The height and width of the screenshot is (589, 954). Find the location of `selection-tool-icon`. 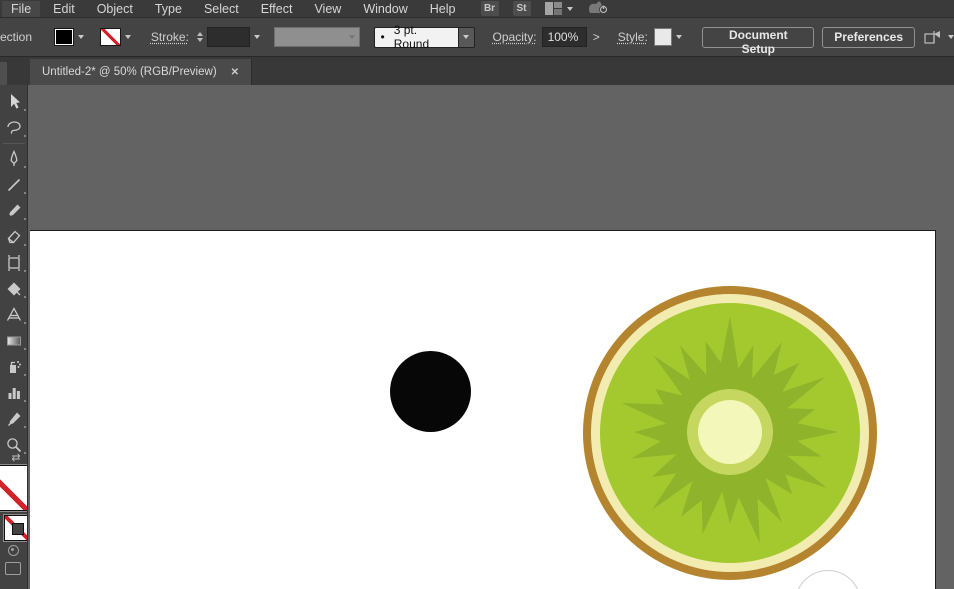

selection-tool-icon is located at coordinates (15, 101).